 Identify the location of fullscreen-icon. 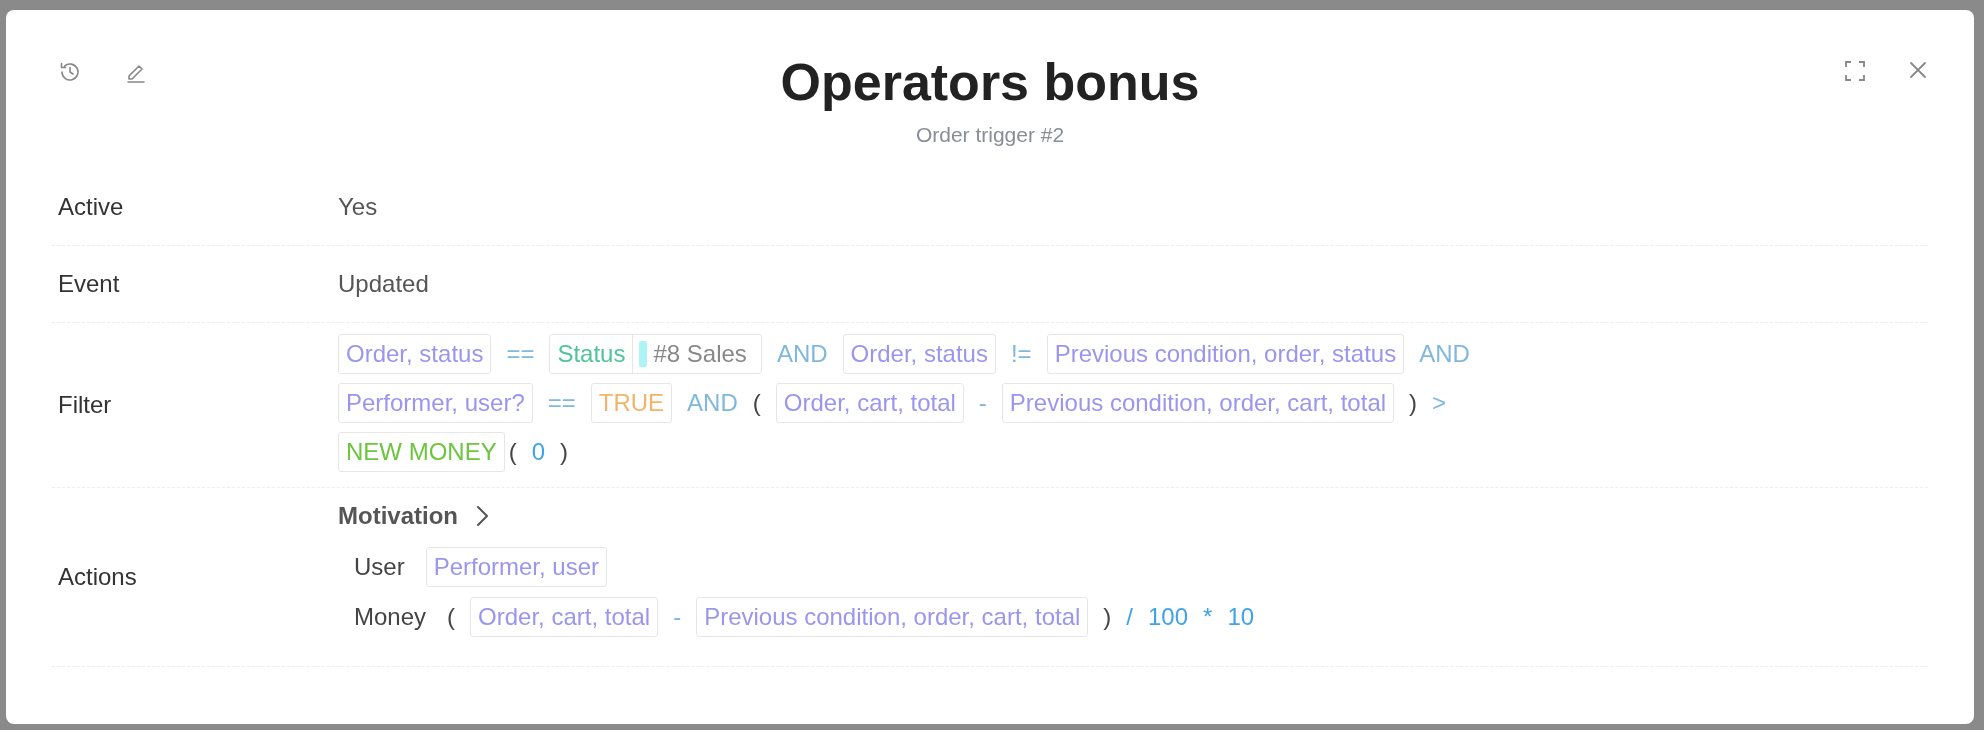
(1855, 71).